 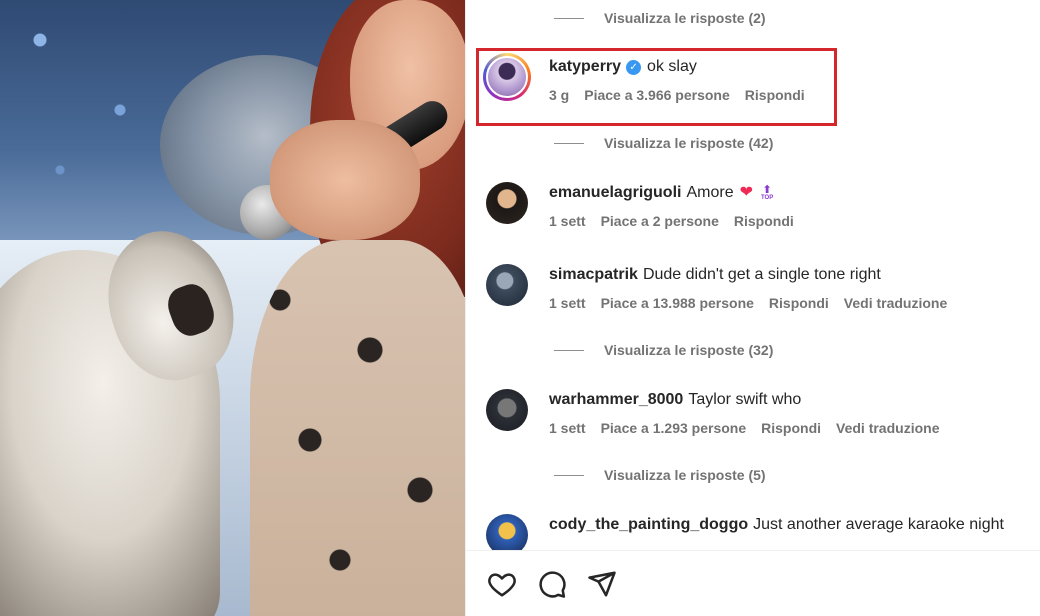 What do you see at coordinates (878, 524) in the screenshot?
I see `comment-text: Just another average karaoke night` at bounding box center [878, 524].